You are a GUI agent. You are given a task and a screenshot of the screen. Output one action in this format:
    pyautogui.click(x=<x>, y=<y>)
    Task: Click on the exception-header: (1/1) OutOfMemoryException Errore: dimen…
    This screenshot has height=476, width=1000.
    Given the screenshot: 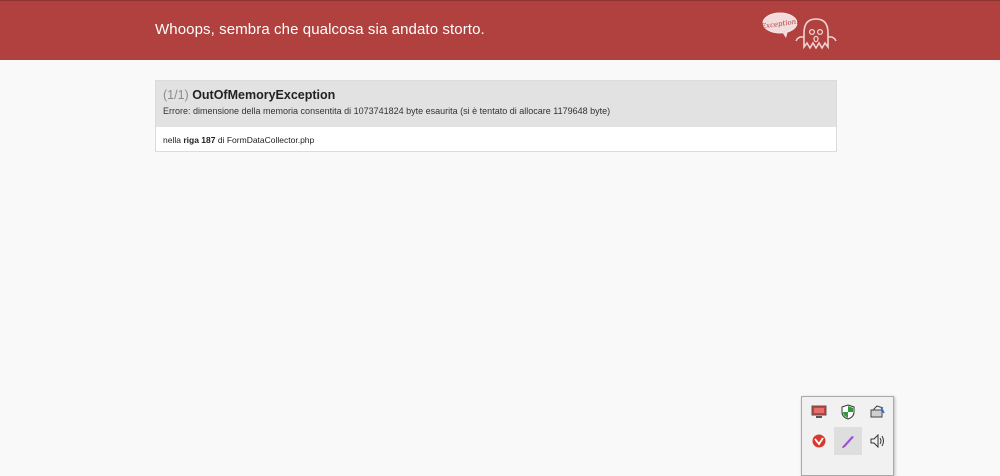 What is the action you would take?
    pyautogui.click(x=496, y=104)
    